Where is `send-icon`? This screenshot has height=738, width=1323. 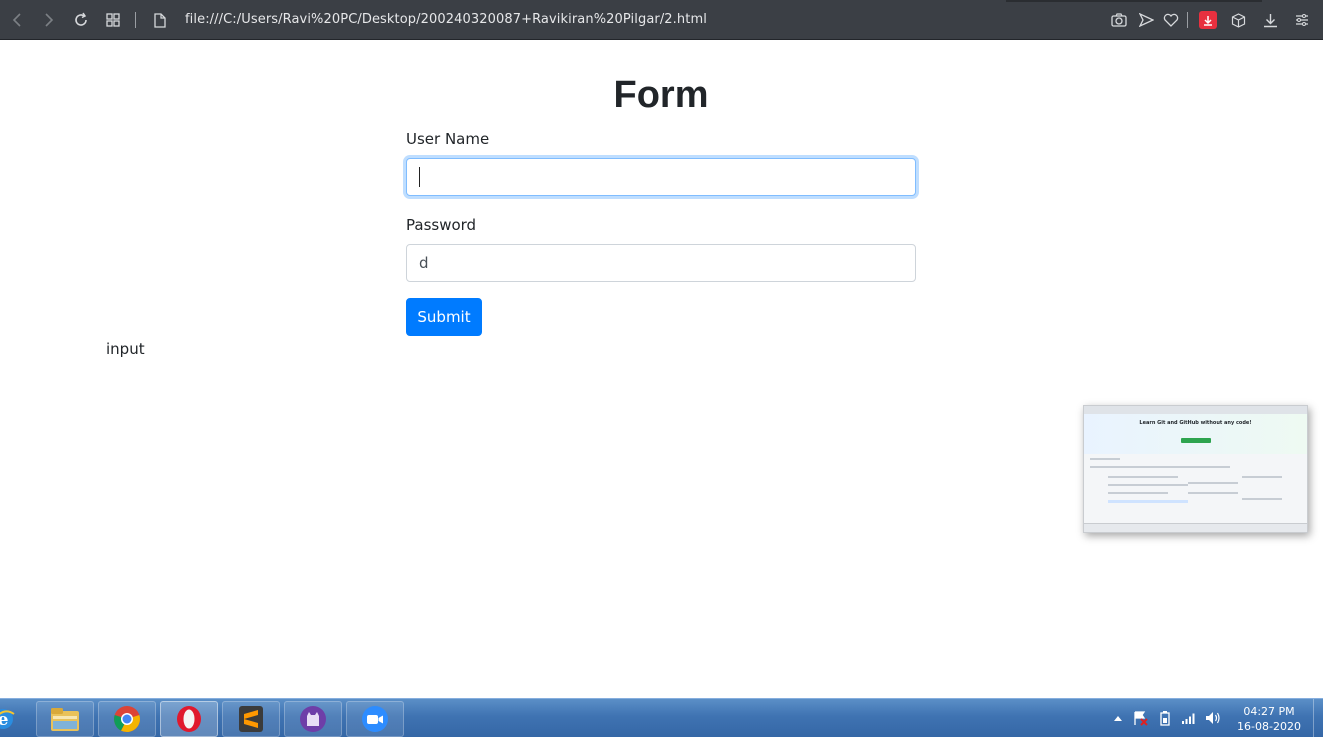
send-icon is located at coordinates (1146, 20).